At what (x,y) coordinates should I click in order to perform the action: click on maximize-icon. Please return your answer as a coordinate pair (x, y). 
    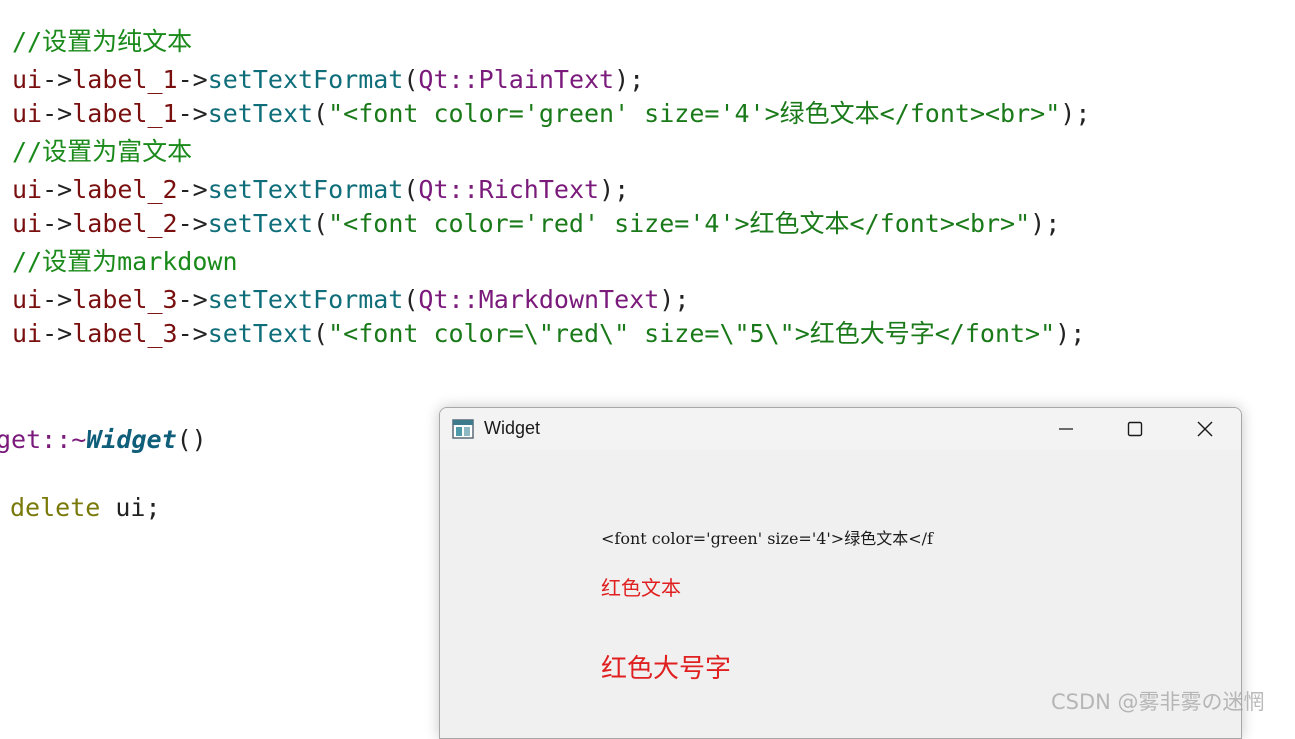
    Looking at the image, I should click on (1135, 429).